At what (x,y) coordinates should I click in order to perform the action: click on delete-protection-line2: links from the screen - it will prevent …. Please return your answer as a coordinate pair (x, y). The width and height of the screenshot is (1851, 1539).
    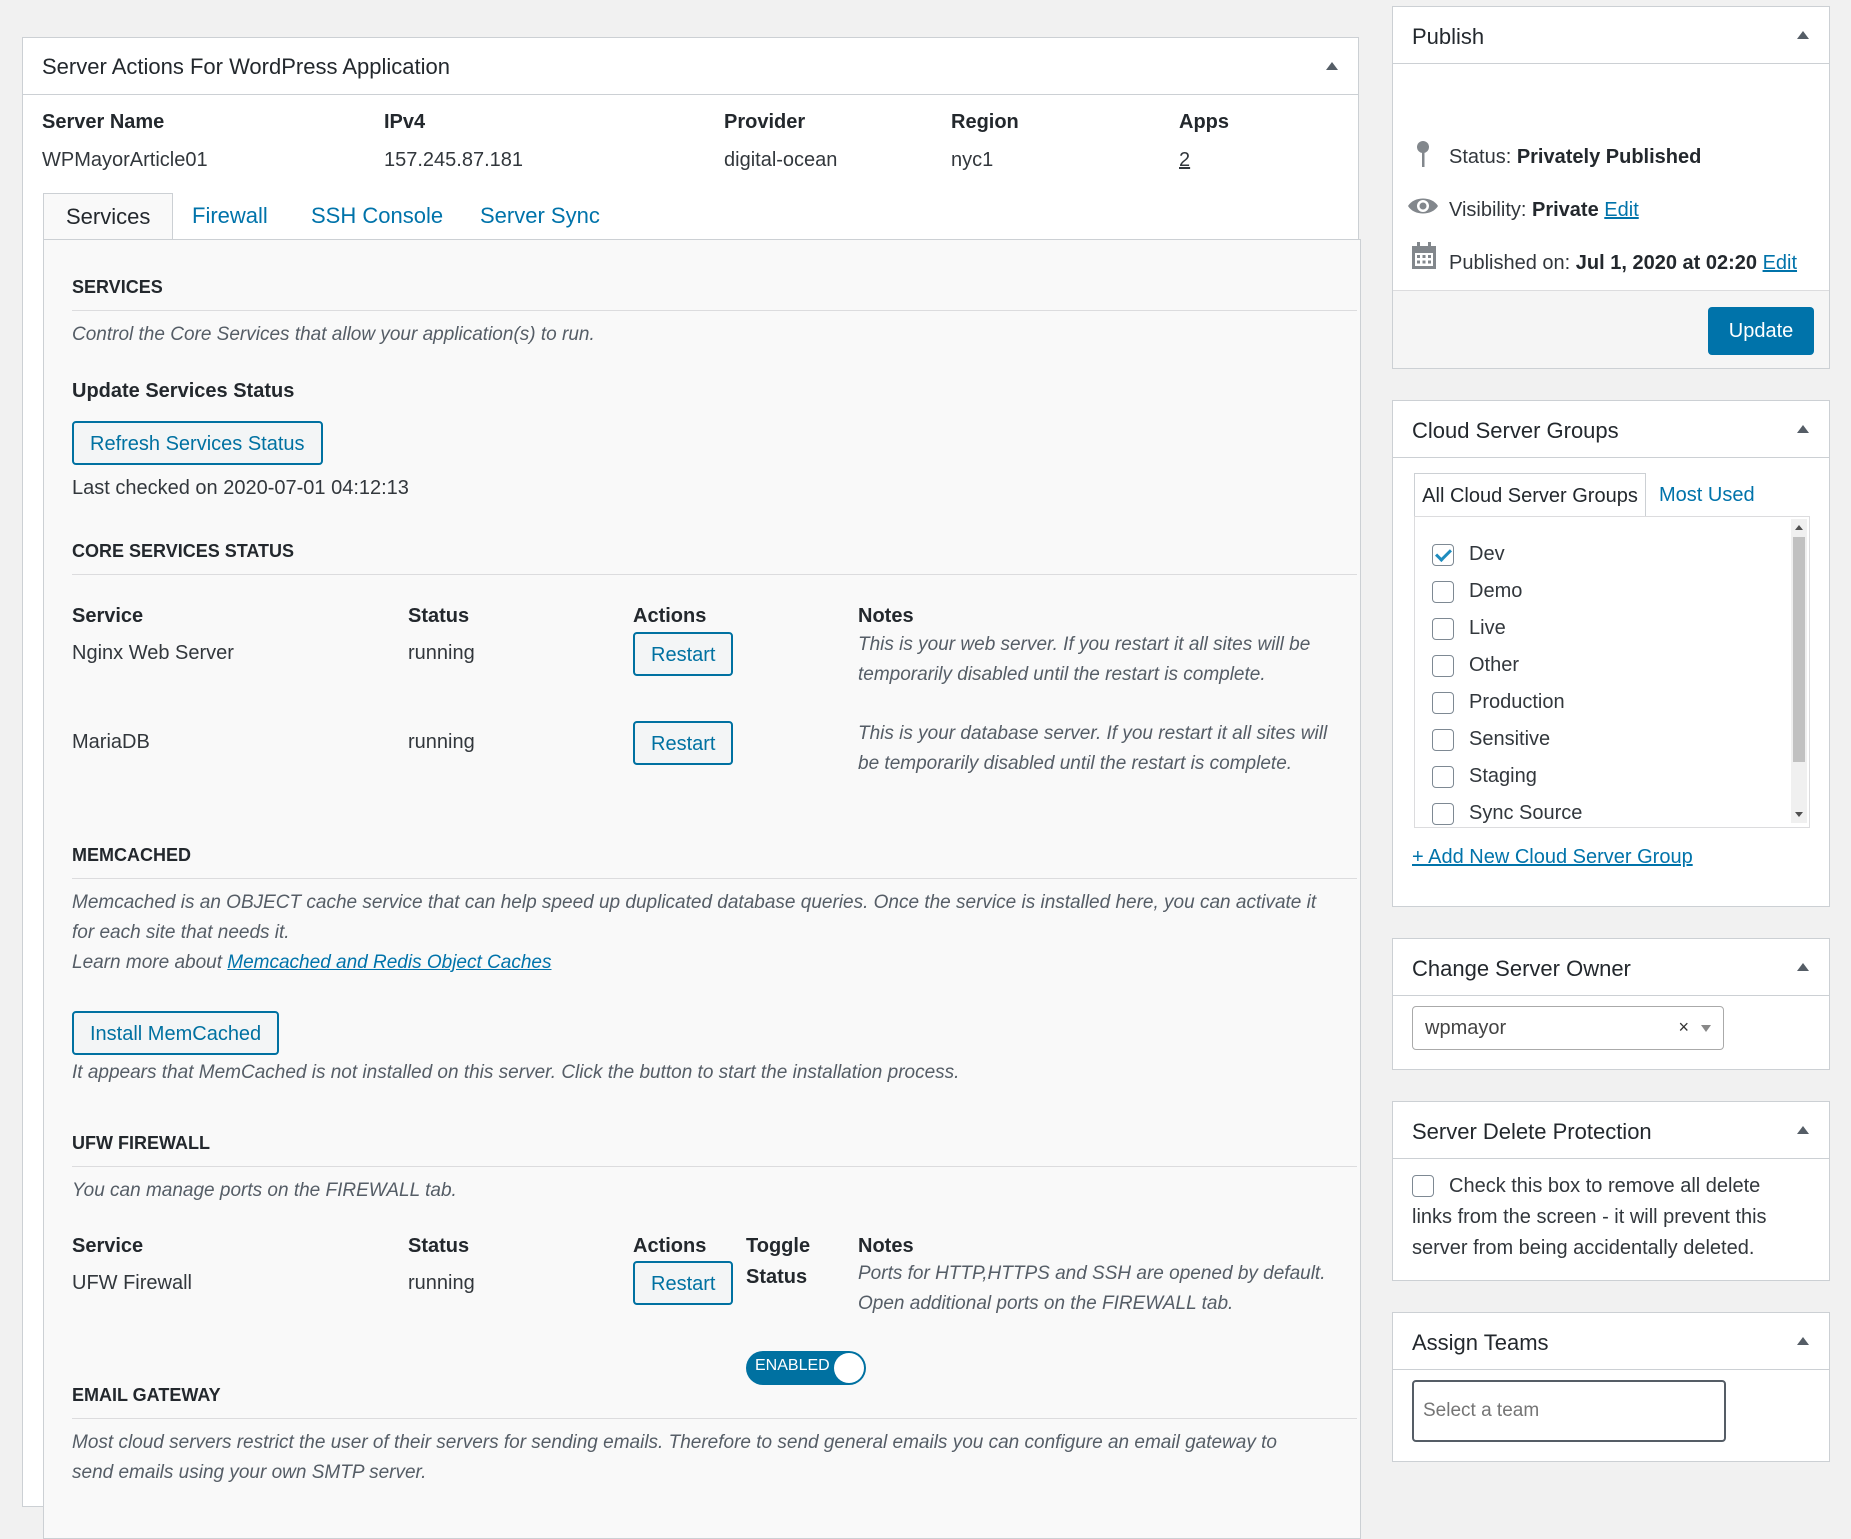
    Looking at the image, I should click on (1589, 1217).